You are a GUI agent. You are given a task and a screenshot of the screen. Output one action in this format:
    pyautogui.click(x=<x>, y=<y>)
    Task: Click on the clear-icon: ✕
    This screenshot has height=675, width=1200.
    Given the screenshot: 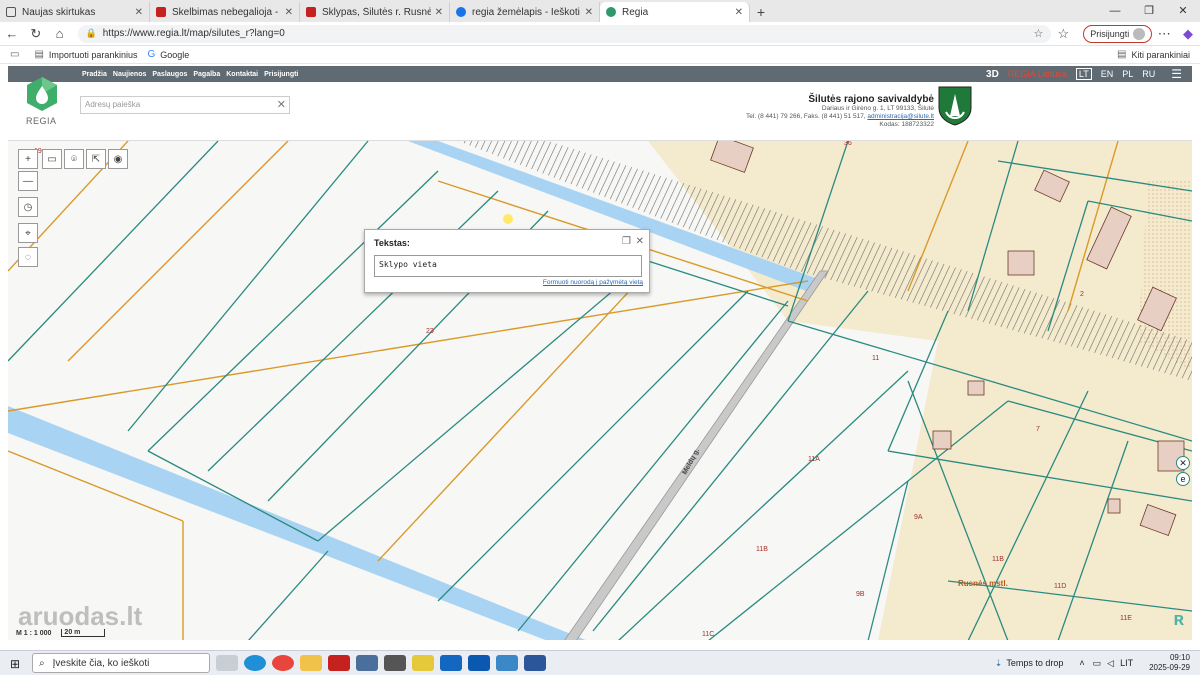 What is the action you would take?
    pyautogui.click(x=281, y=104)
    